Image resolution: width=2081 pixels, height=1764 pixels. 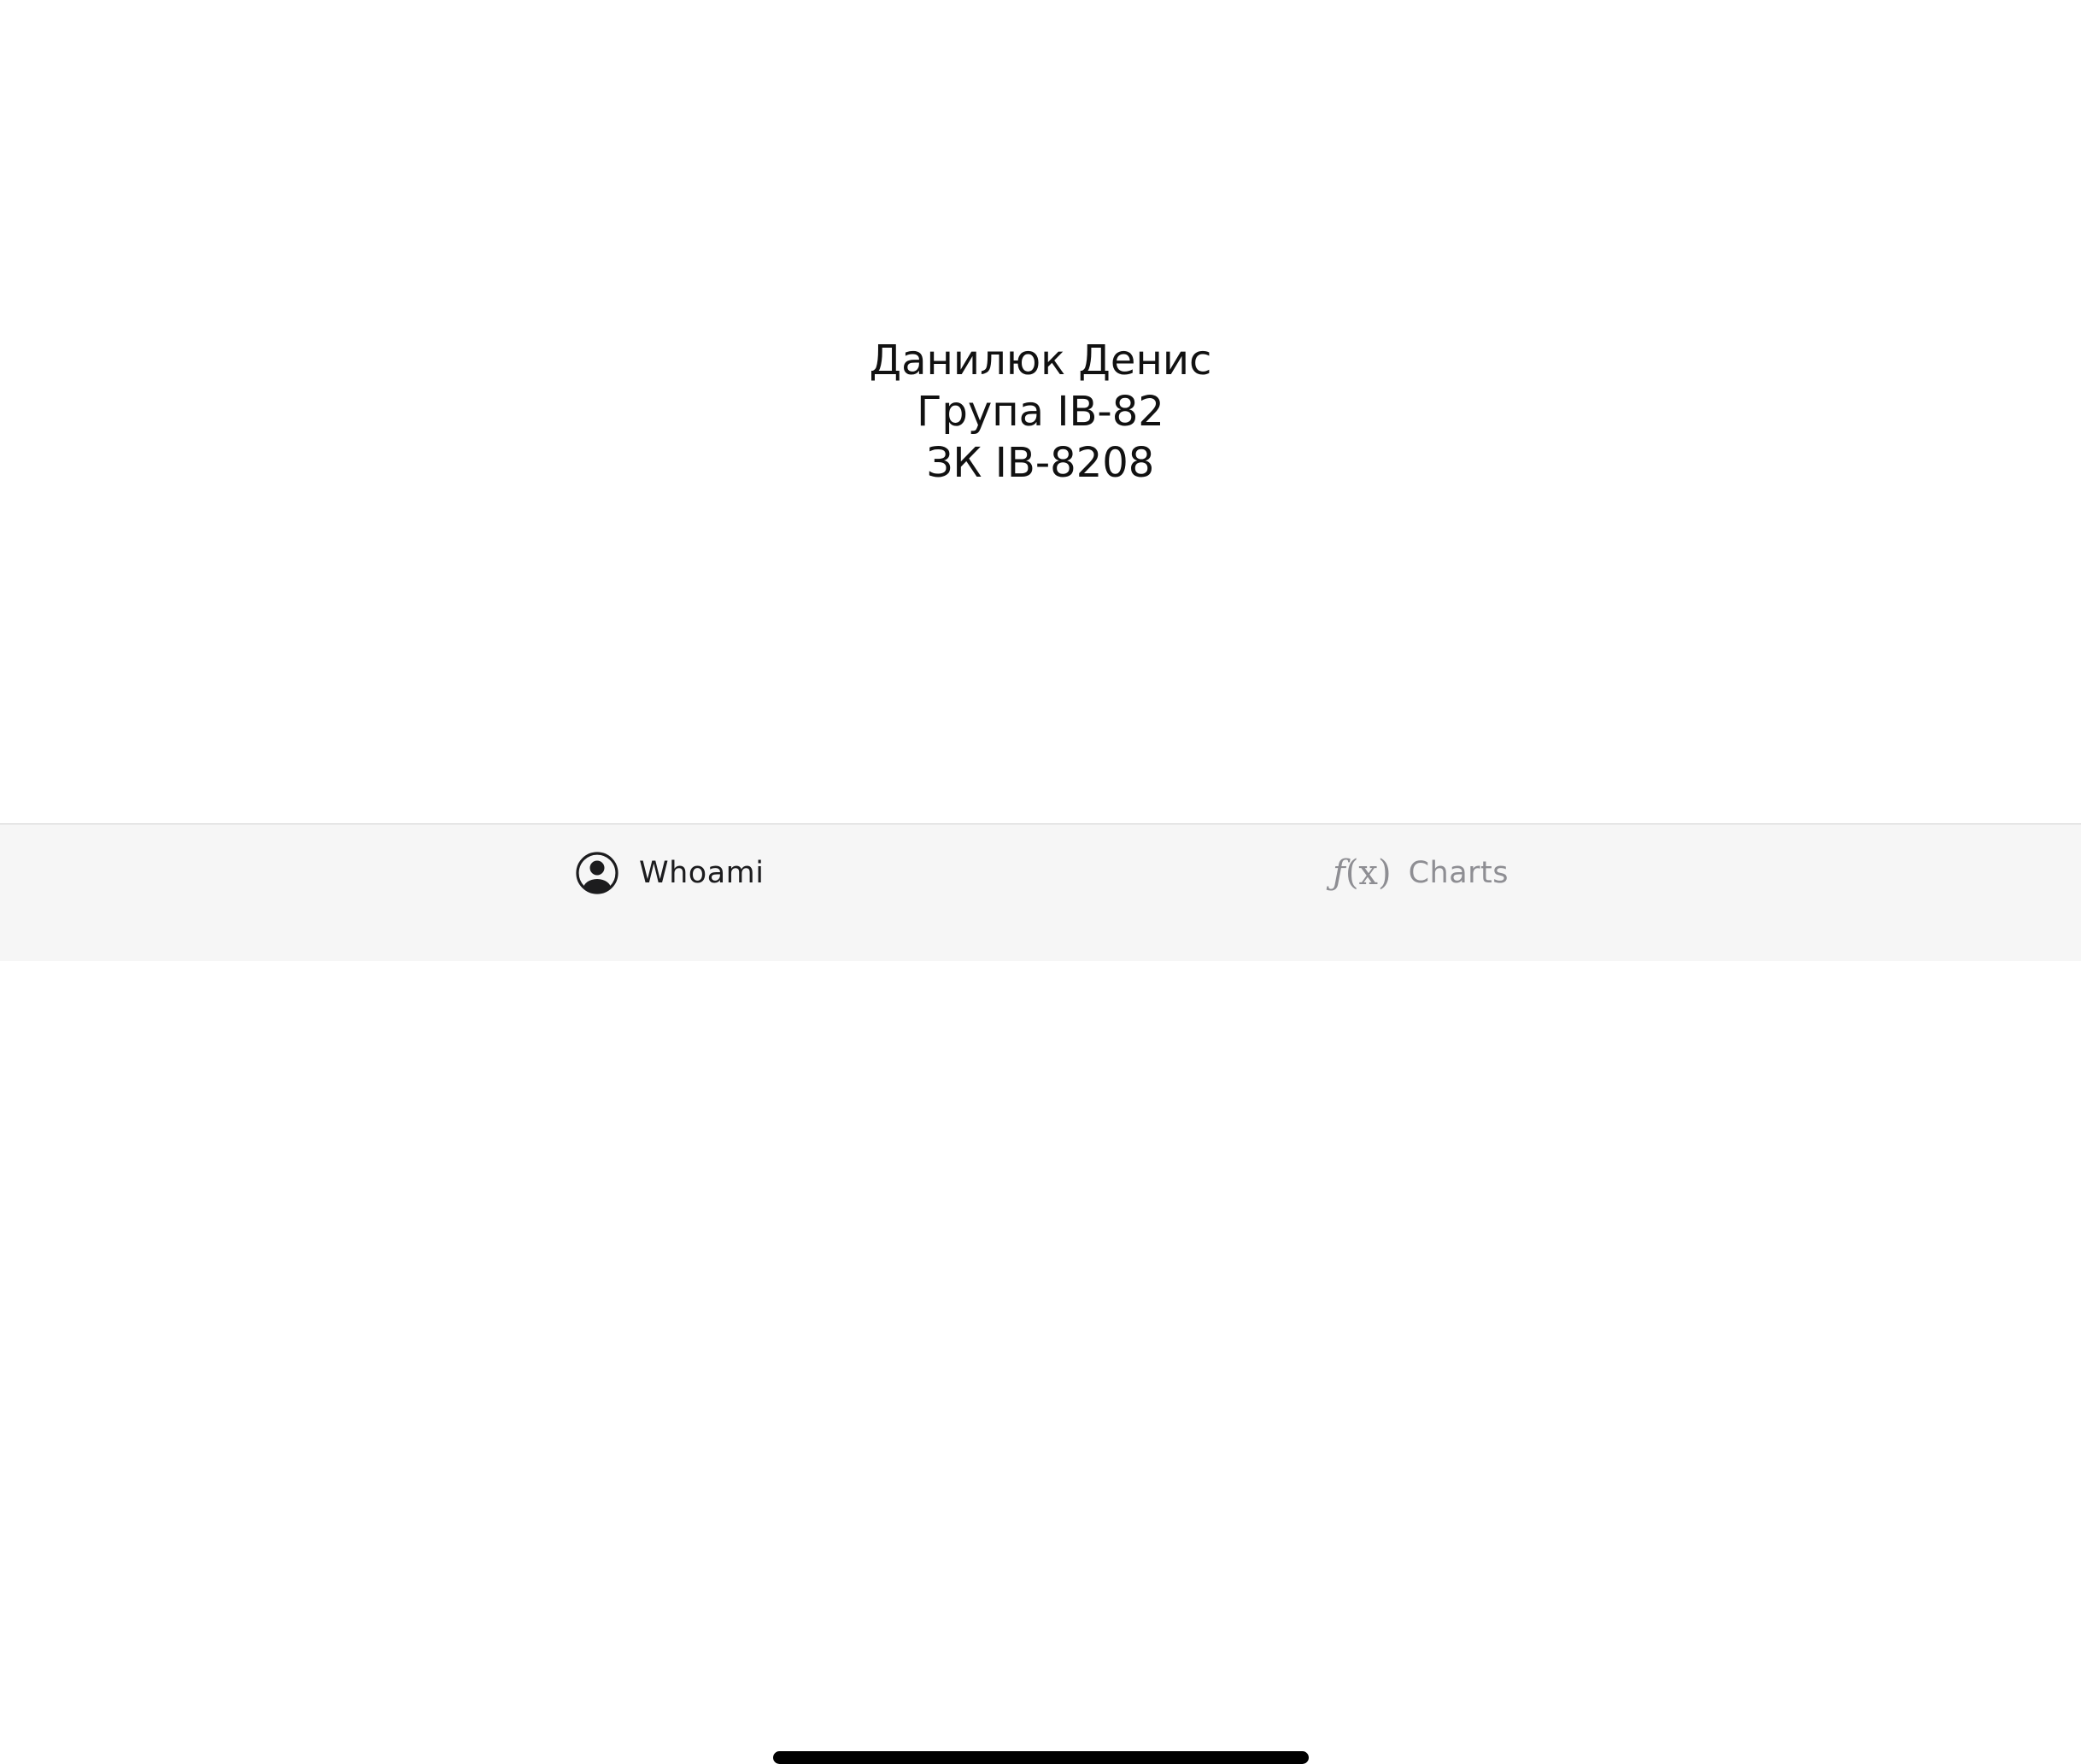 What do you see at coordinates (597, 873) in the screenshot?
I see `person-circle-icon` at bounding box center [597, 873].